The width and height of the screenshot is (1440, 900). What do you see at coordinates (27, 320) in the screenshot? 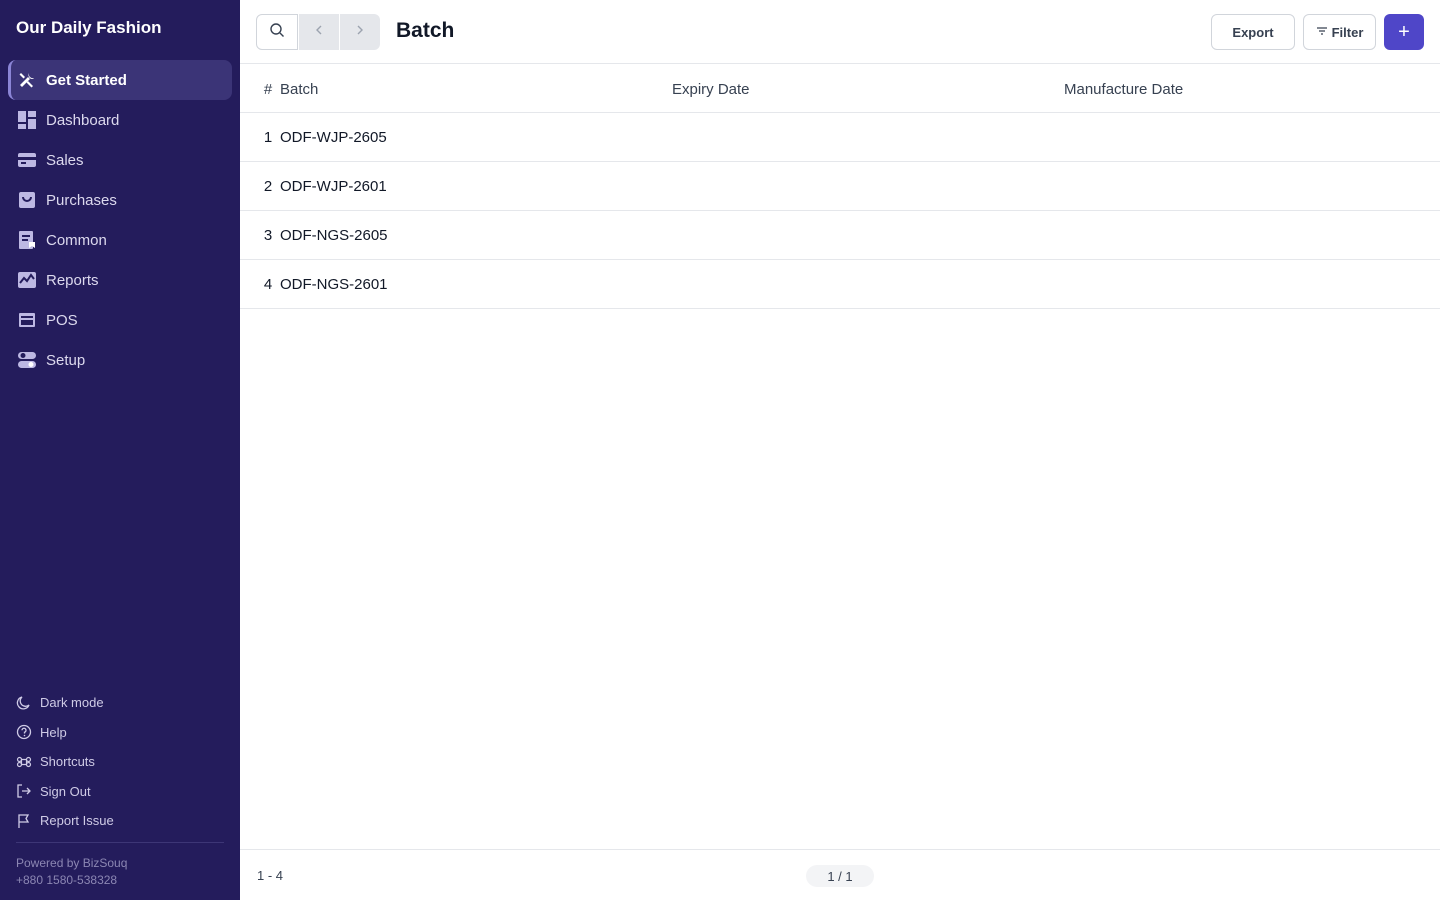
I see `pos-icon` at bounding box center [27, 320].